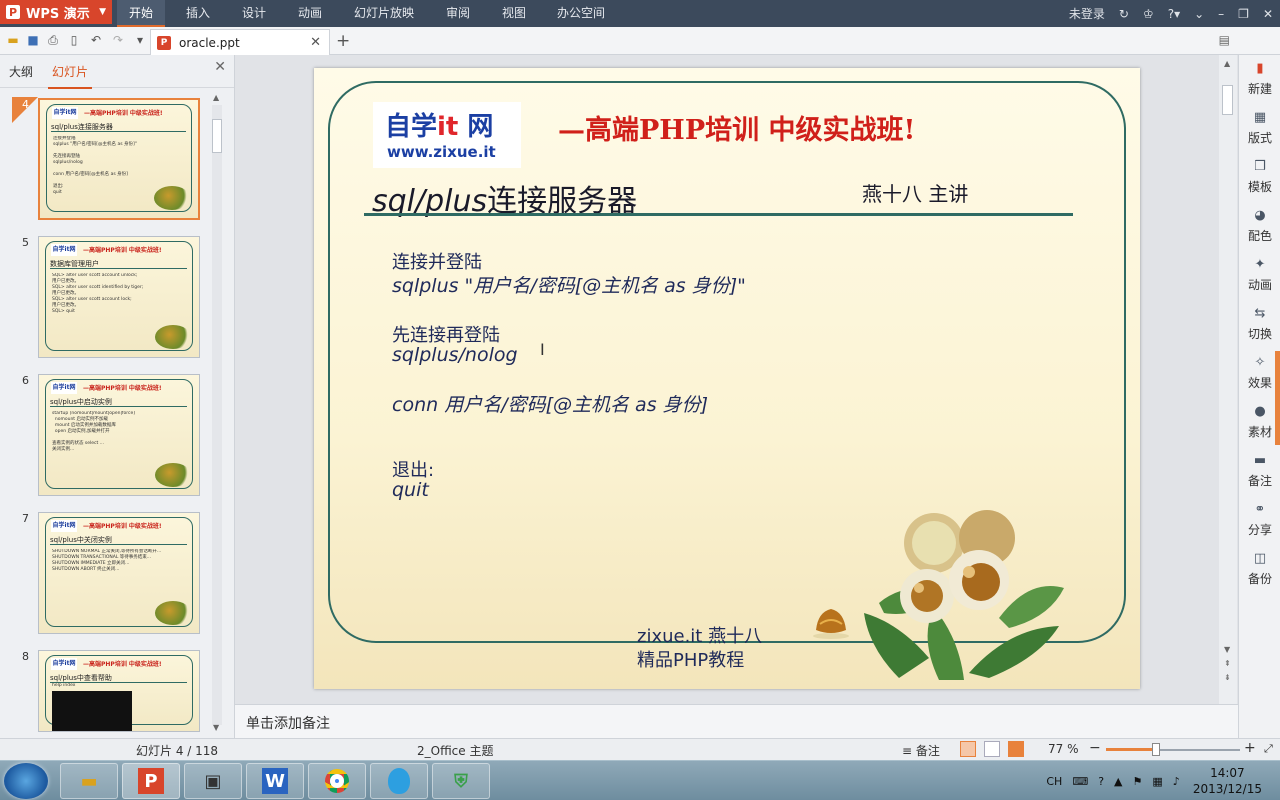 The height and width of the screenshot is (800, 1280). What do you see at coordinates (1268, 749) in the screenshot?
I see `fit-window-icon: ⤢` at bounding box center [1268, 749].